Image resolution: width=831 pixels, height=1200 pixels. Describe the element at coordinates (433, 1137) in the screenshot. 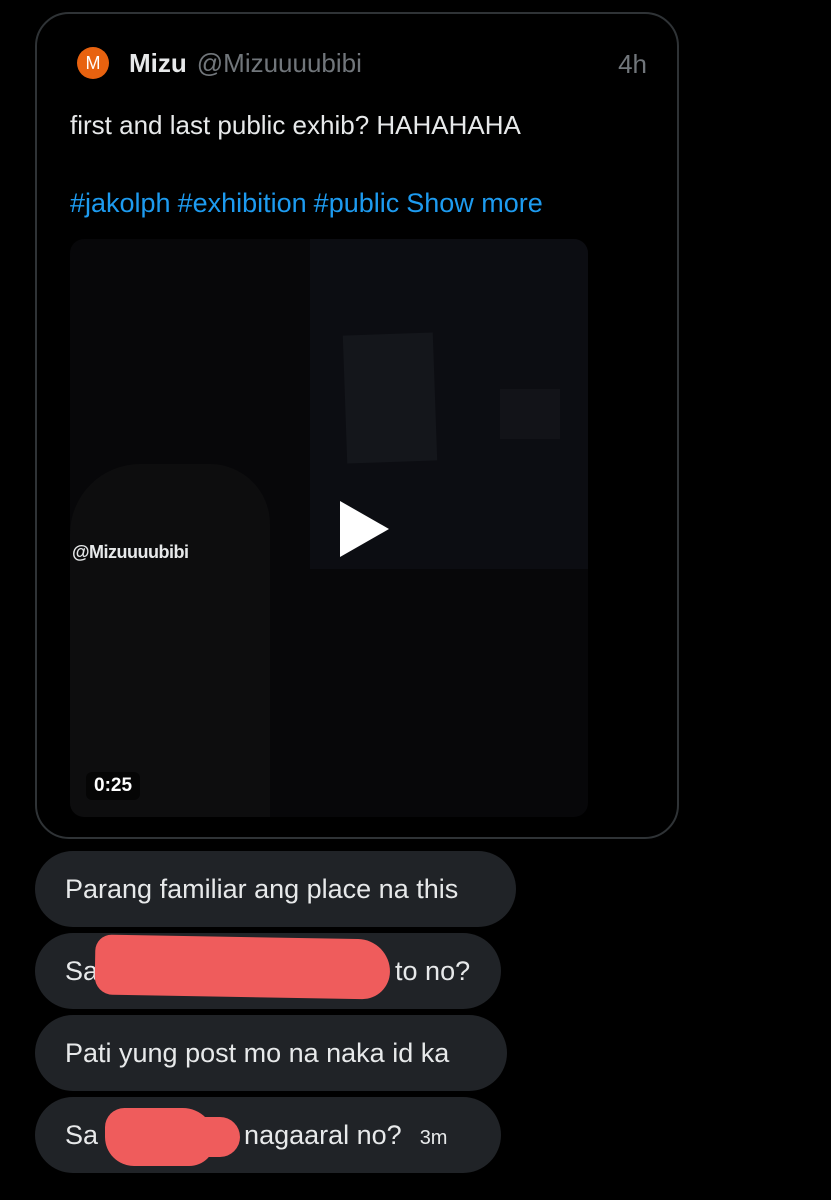

I see `message-timestamp: 3m` at that location.